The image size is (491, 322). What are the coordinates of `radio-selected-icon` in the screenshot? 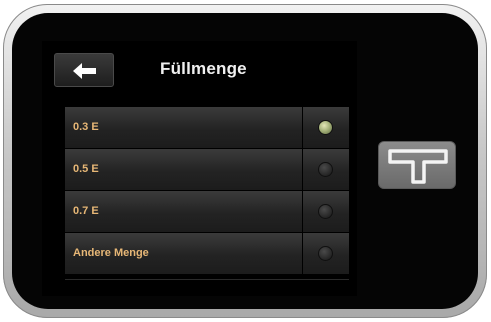 It's located at (325, 127).